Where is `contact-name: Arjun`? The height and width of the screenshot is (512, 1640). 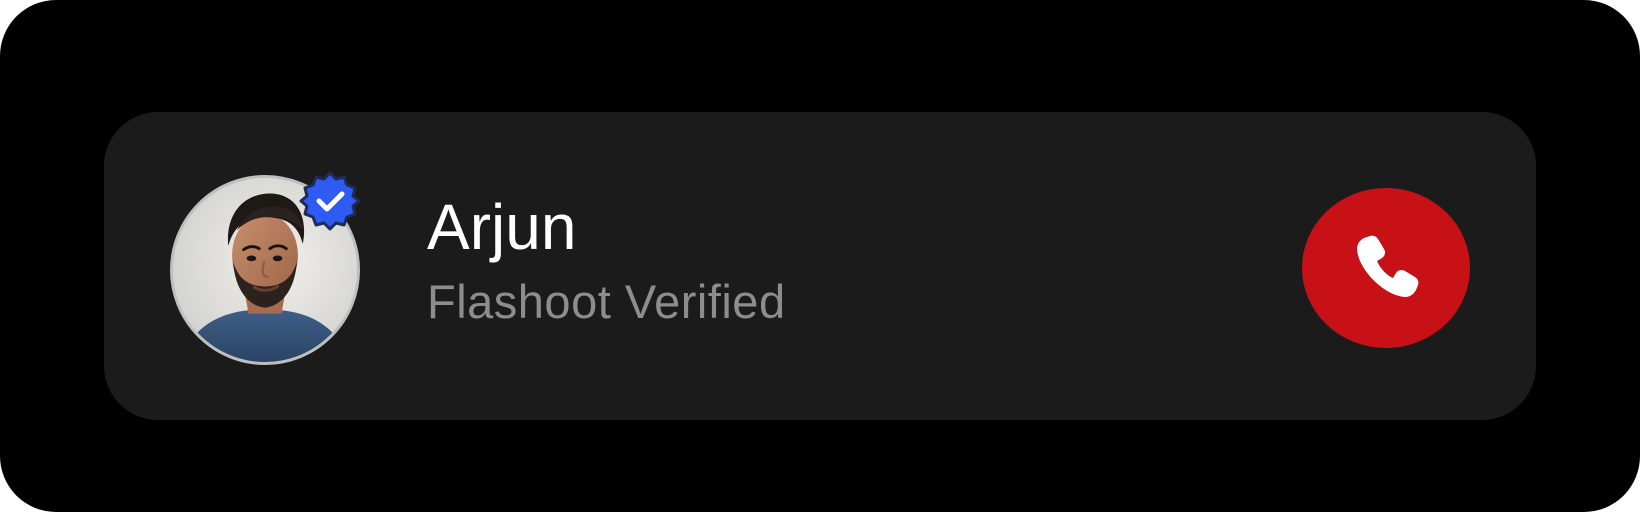
contact-name: Arjun is located at coordinates (502, 227).